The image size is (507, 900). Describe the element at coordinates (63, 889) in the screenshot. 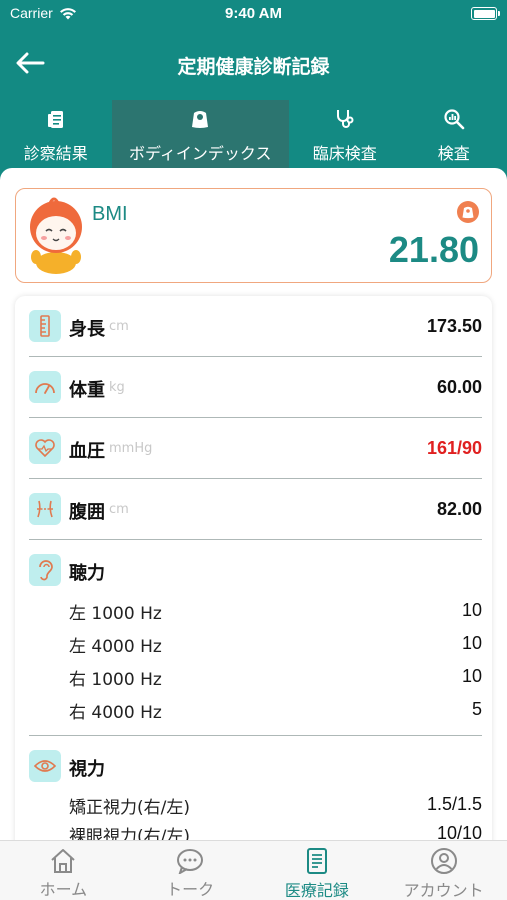

I see `nav-label: ホーム` at that location.